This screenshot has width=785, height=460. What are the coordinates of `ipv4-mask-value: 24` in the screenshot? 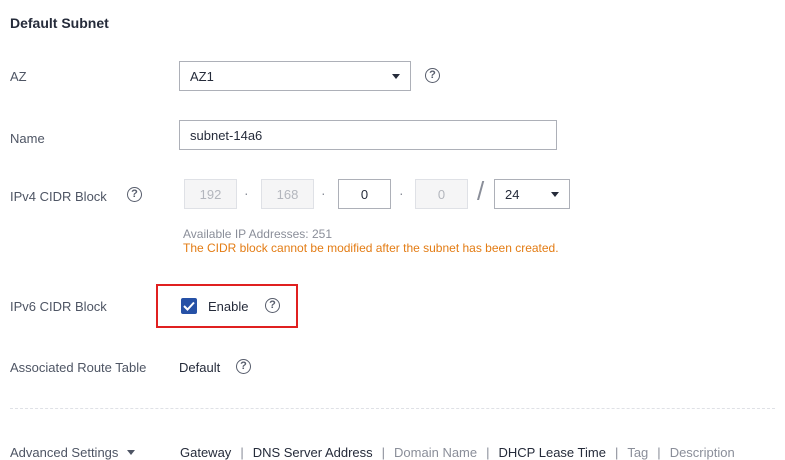 It's located at (512, 194).